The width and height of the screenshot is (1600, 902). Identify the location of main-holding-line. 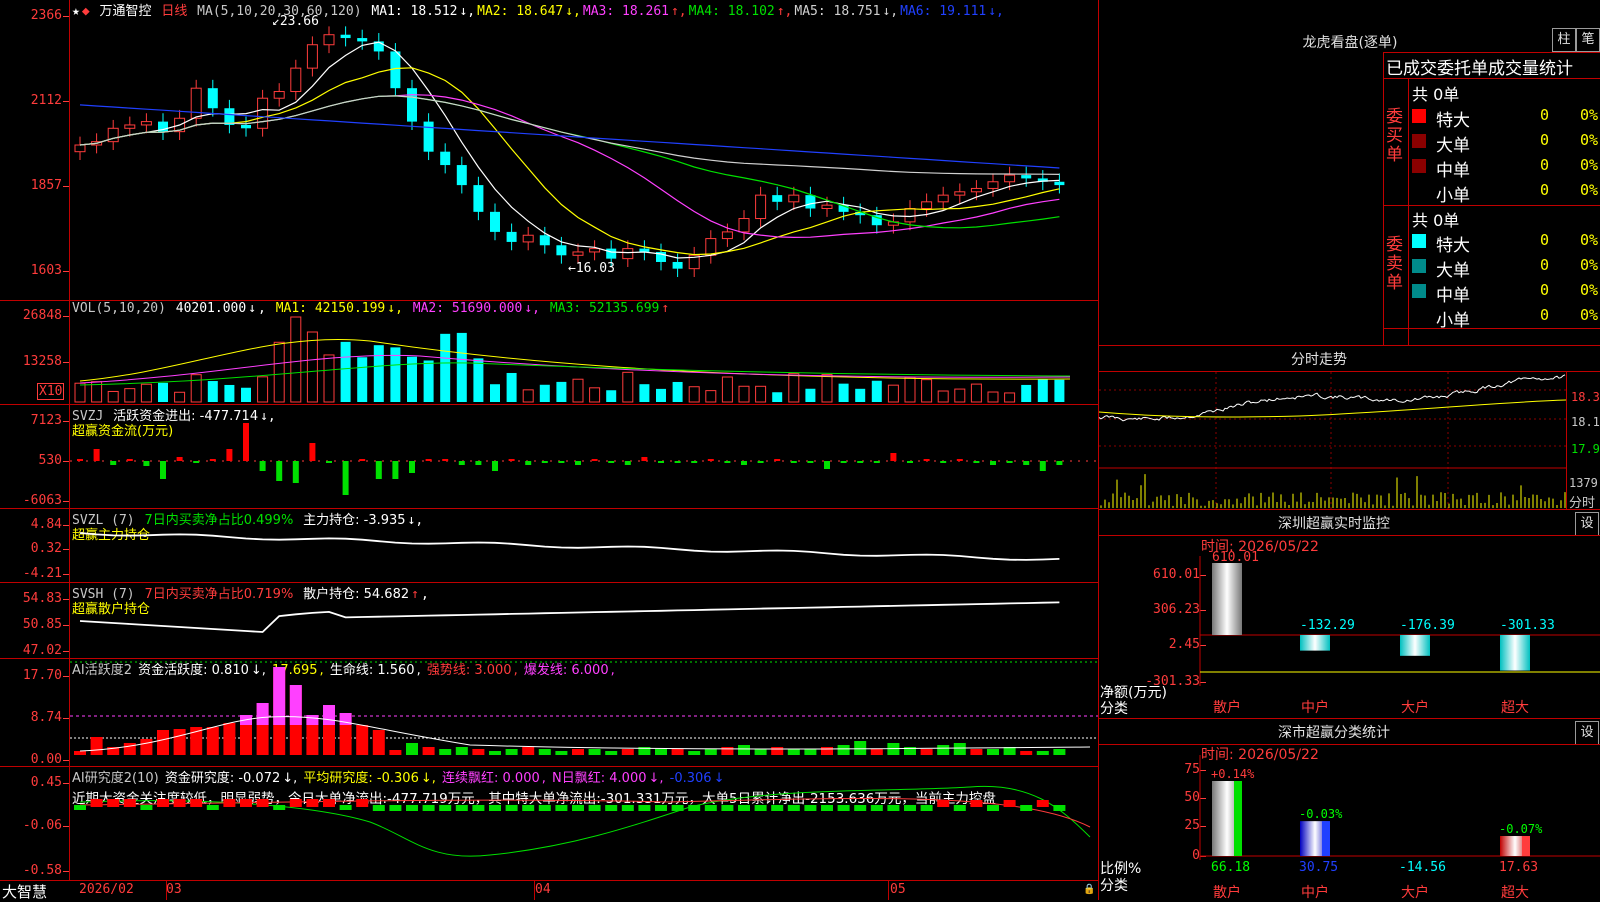
(569, 546).